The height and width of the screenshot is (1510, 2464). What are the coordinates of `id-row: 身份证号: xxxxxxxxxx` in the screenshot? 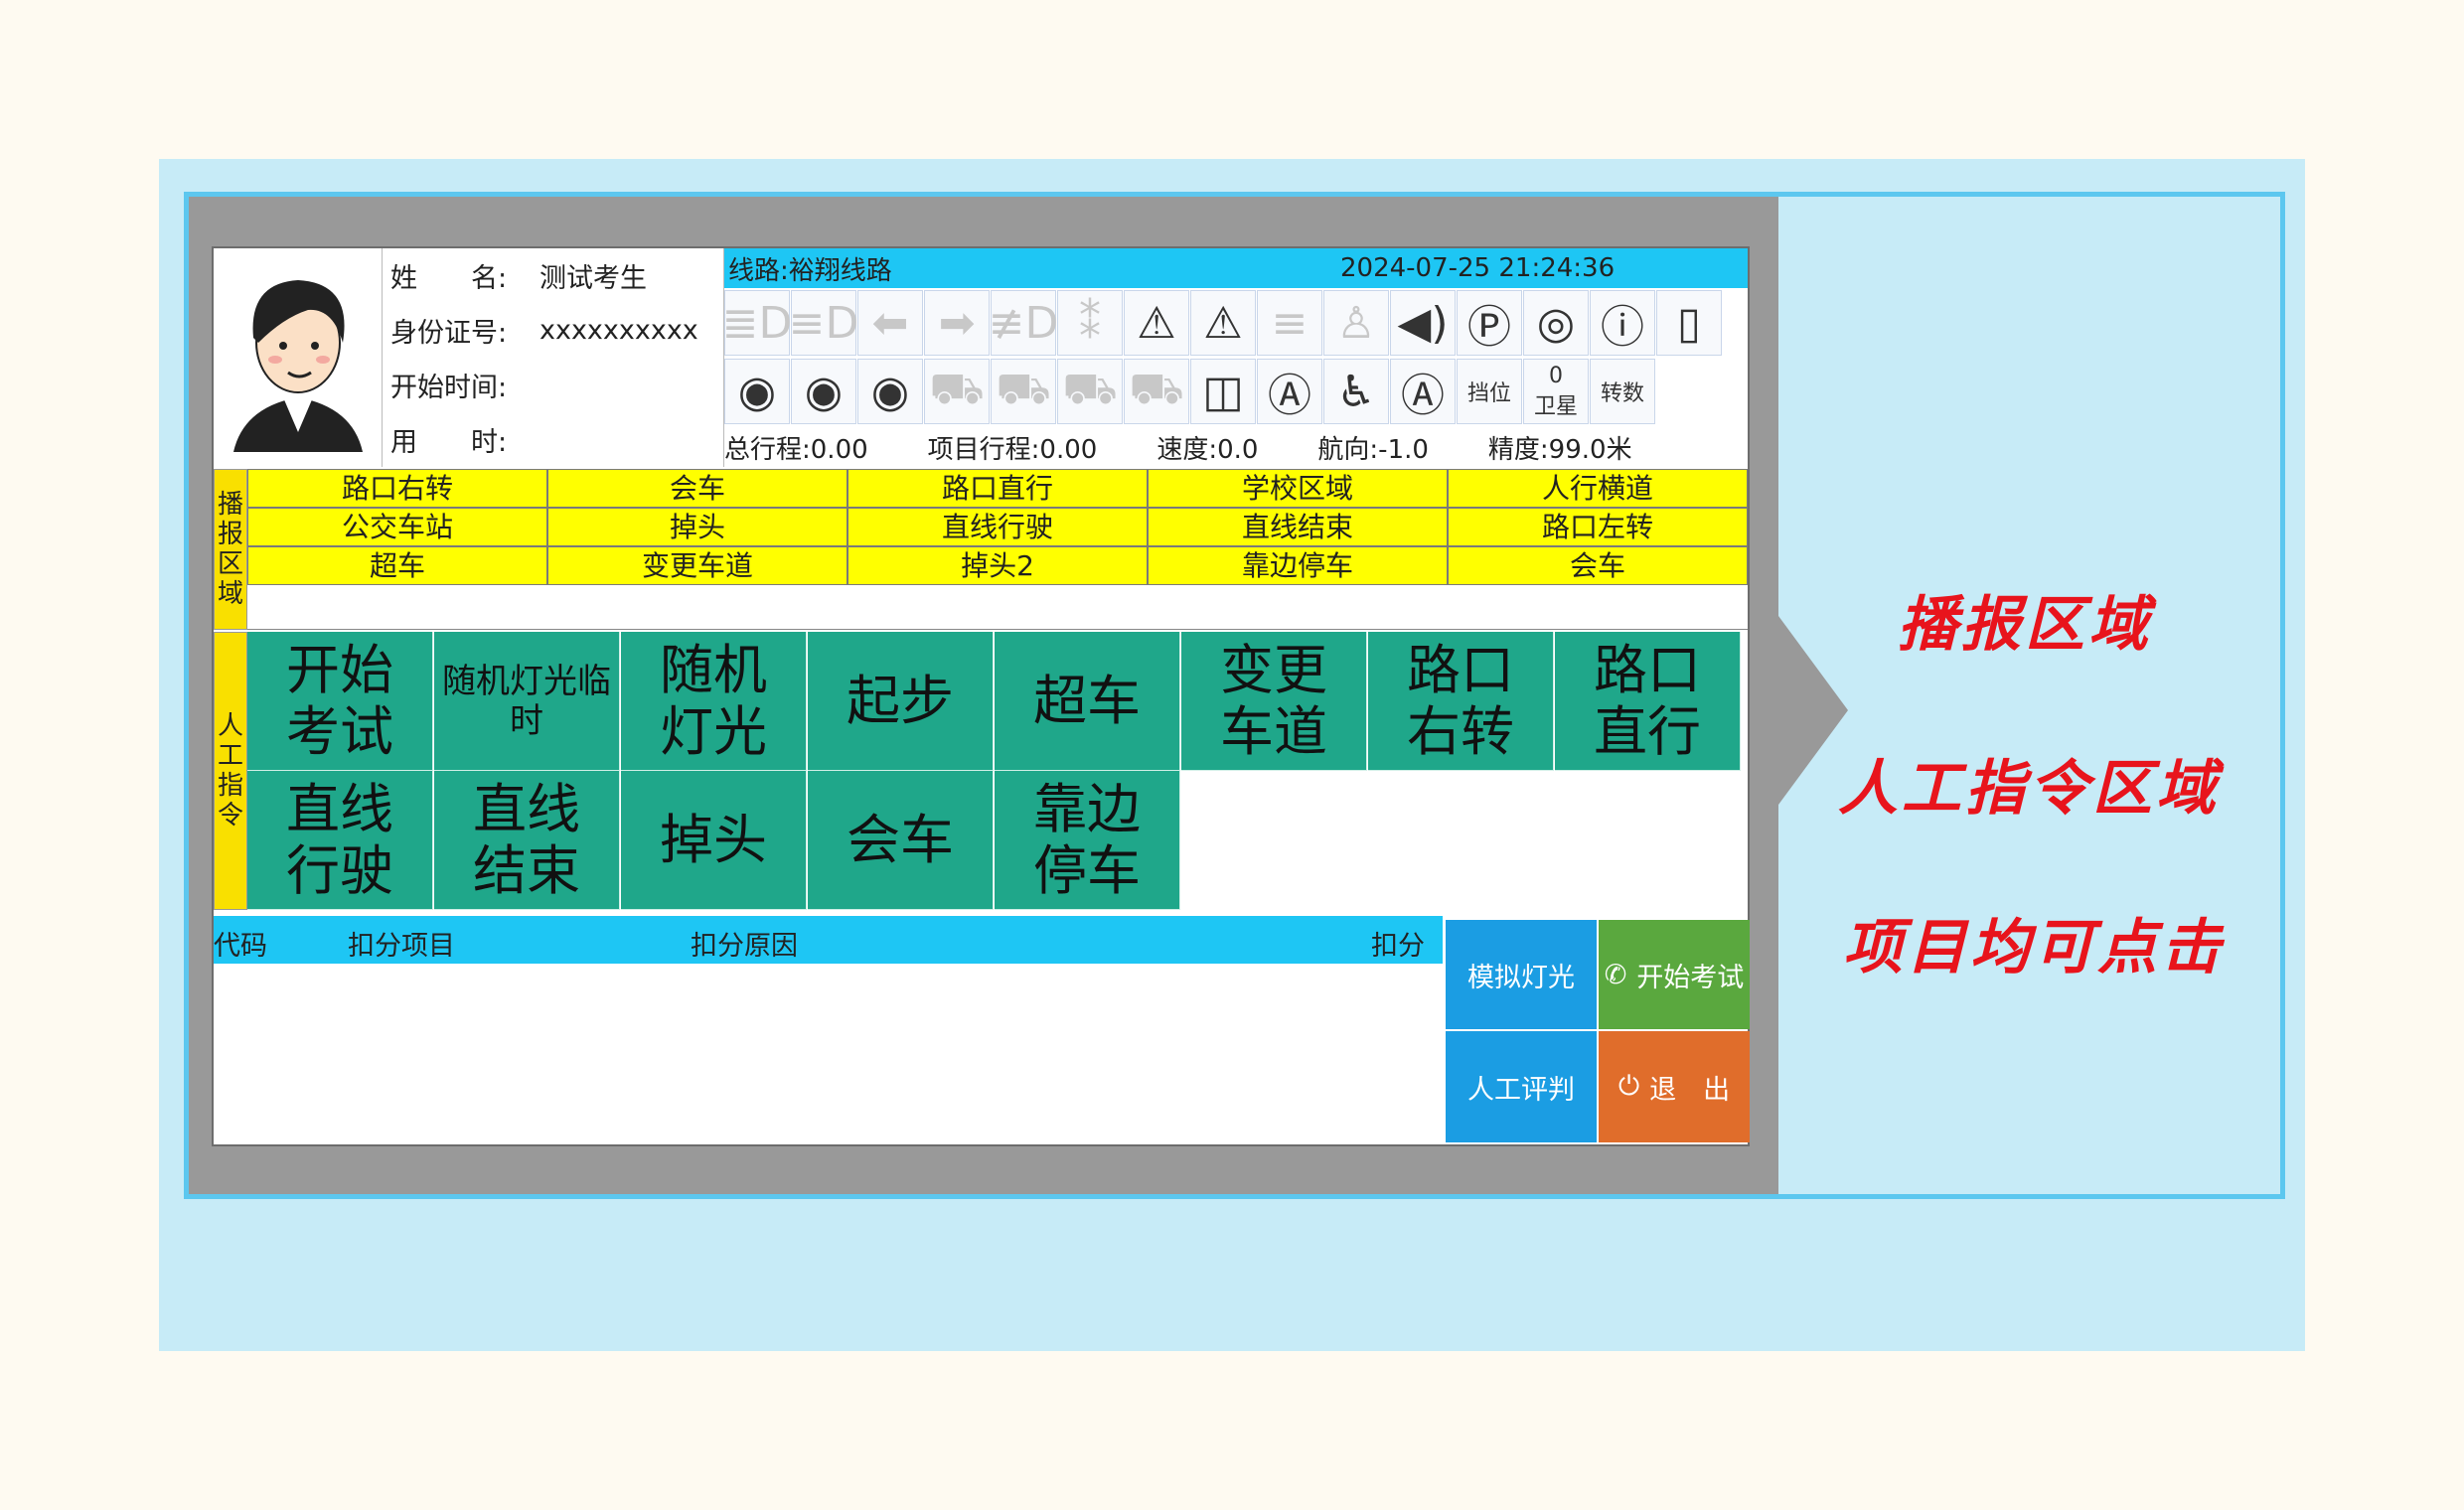 It's located at (553, 331).